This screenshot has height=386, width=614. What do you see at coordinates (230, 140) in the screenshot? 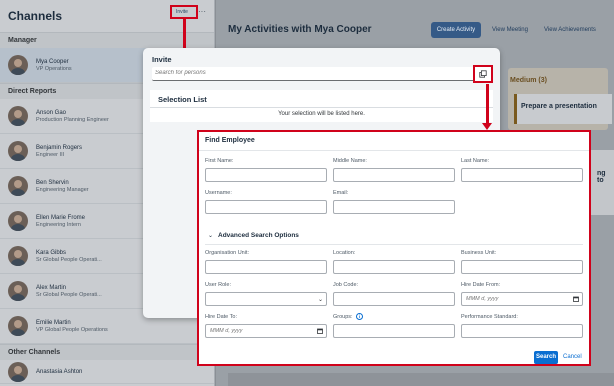
I see `dialog-title: Find Employee` at bounding box center [230, 140].